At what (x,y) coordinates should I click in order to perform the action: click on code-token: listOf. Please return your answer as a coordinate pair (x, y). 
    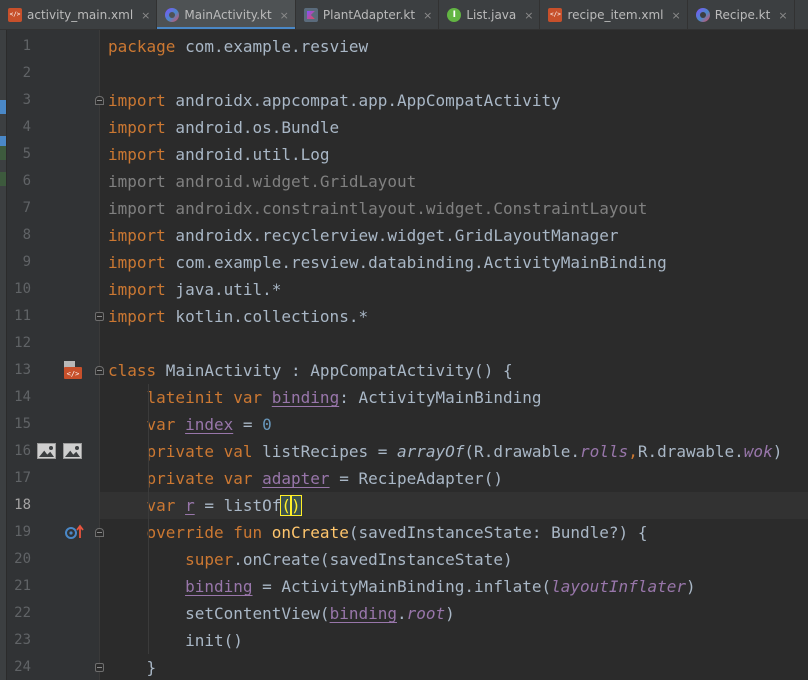
    Looking at the image, I should click on (252, 505).